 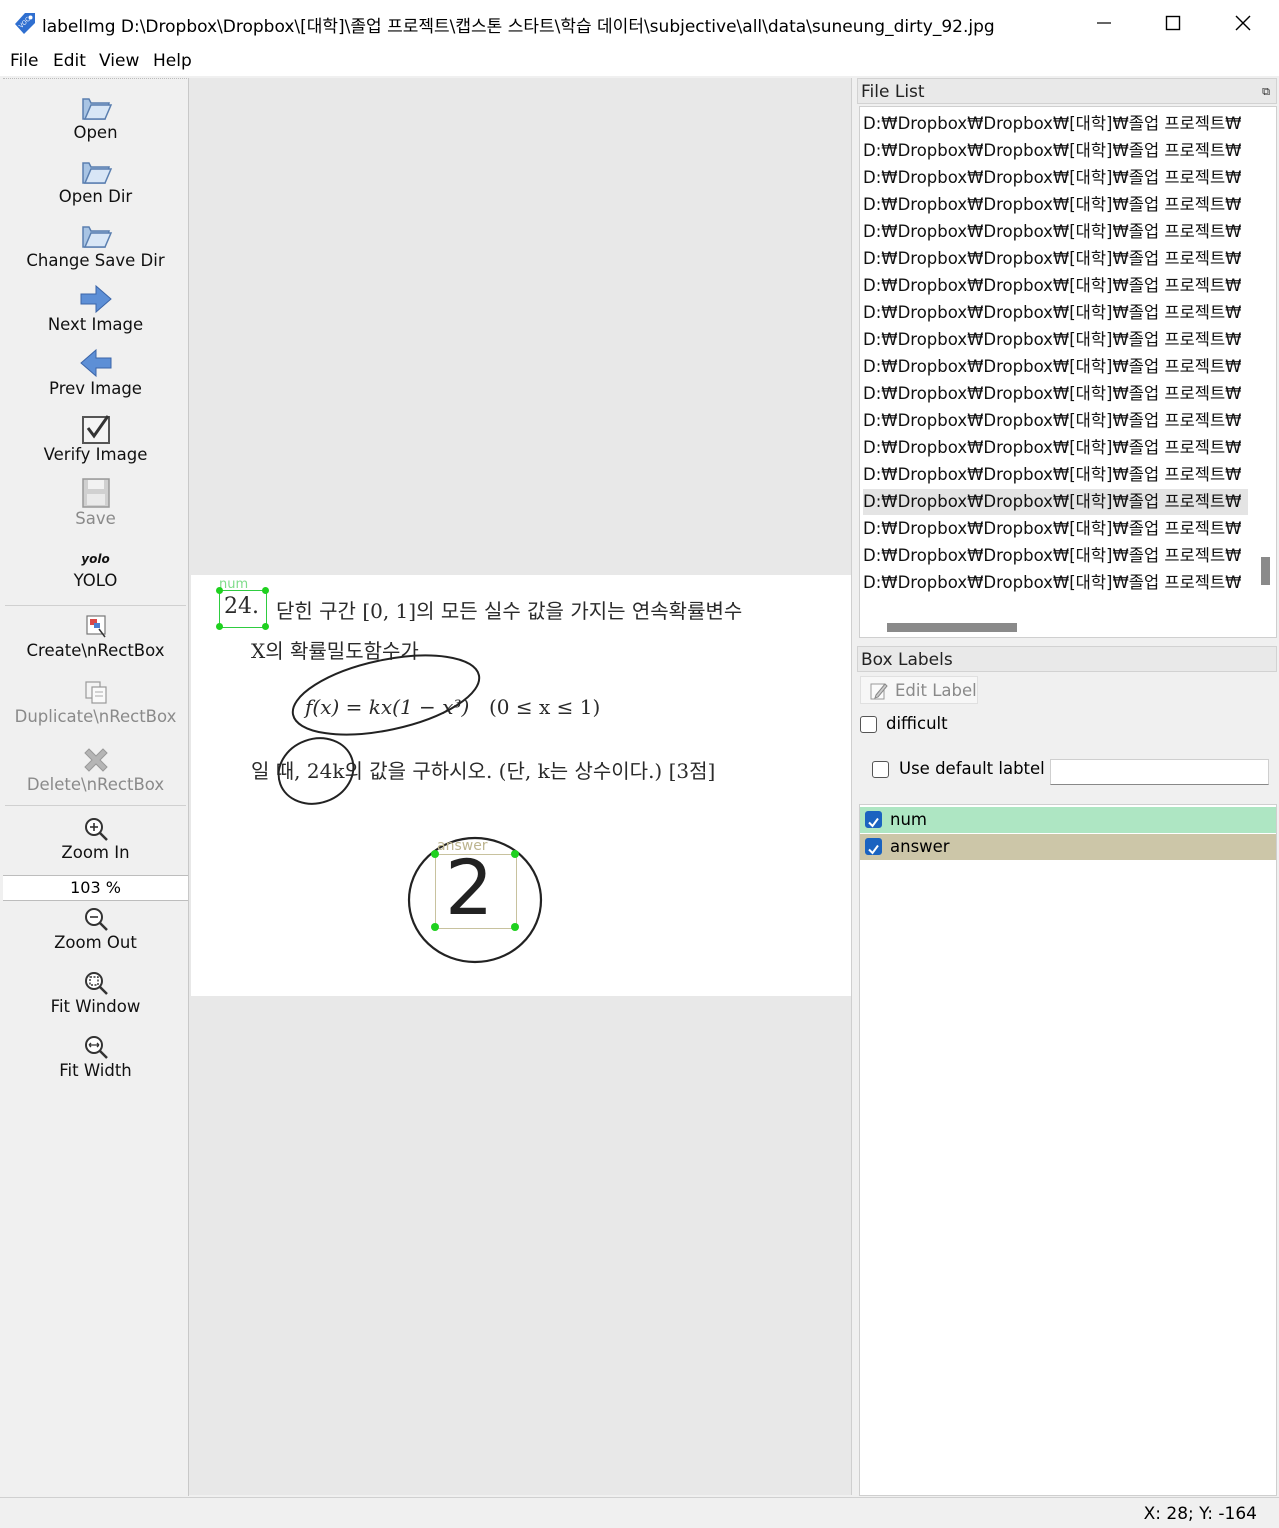 I want to click on menu-edit: Edit, so click(x=69, y=61).